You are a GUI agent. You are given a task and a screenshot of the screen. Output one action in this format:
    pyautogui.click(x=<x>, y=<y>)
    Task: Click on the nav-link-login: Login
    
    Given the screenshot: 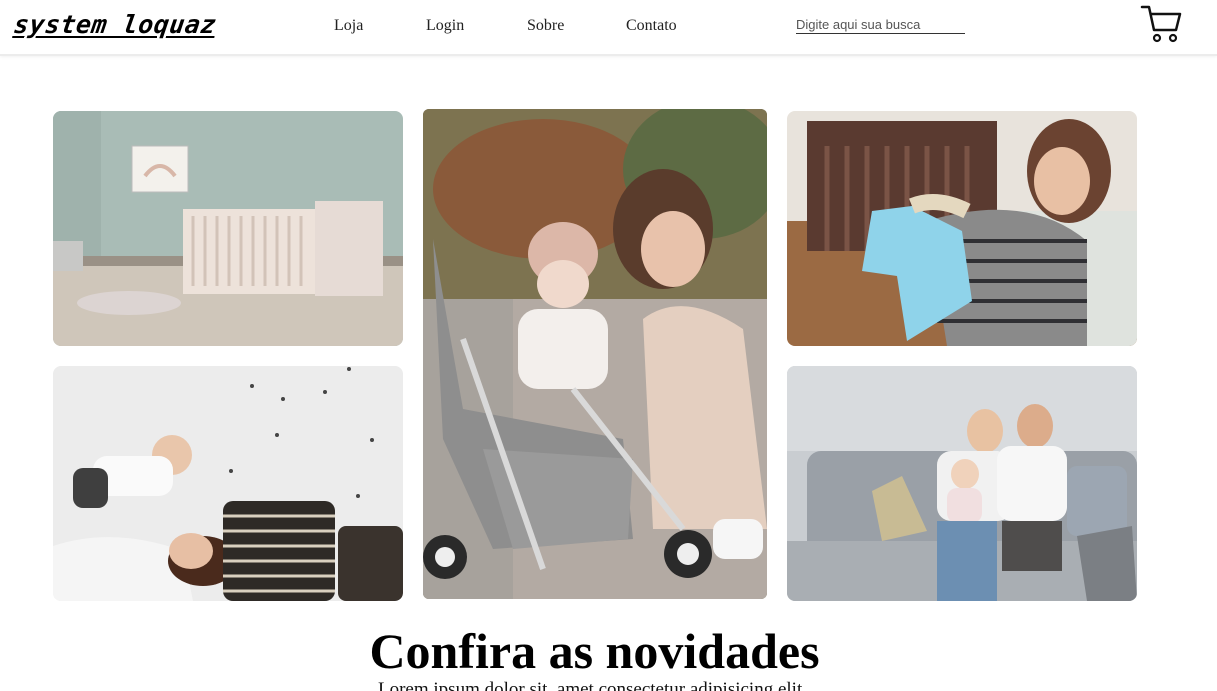 What is the action you would take?
    pyautogui.click(x=445, y=26)
    